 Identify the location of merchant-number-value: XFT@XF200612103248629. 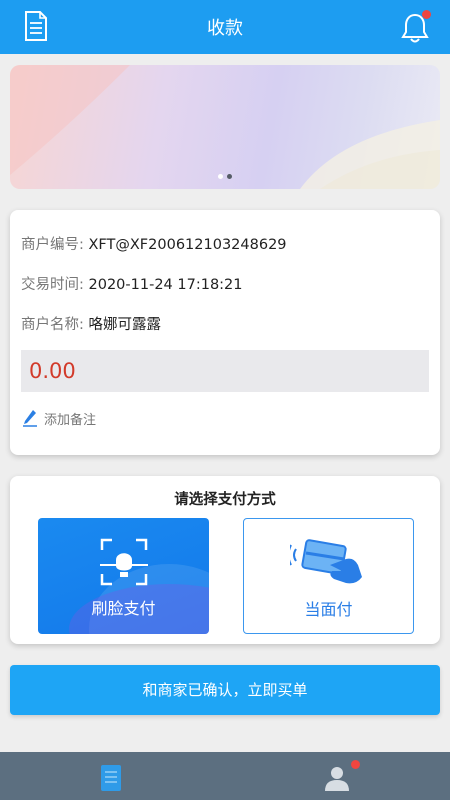
(187, 245).